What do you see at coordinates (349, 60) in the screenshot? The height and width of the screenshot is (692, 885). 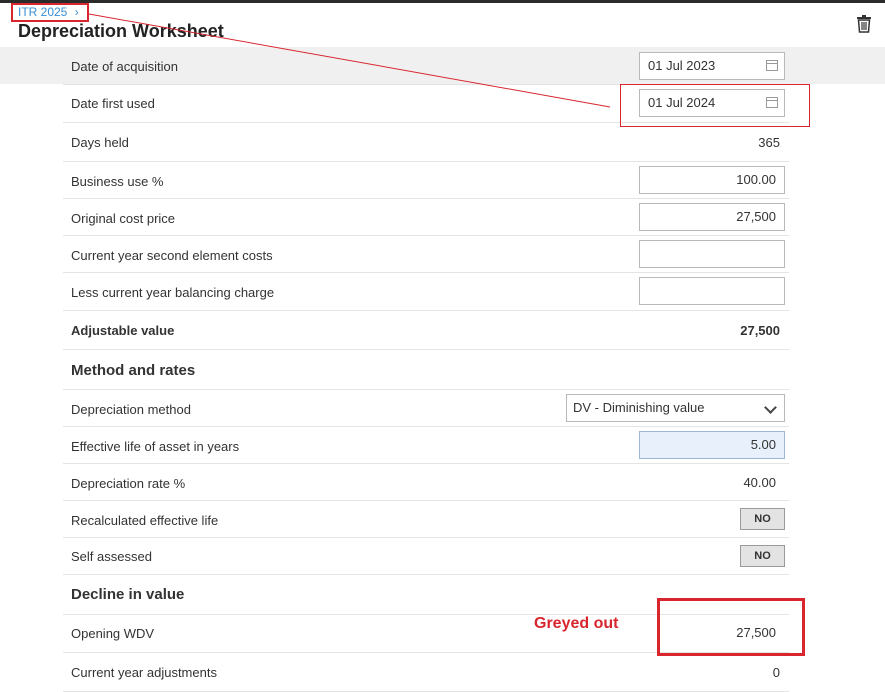 I see `annotation-arrow-line` at bounding box center [349, 60].